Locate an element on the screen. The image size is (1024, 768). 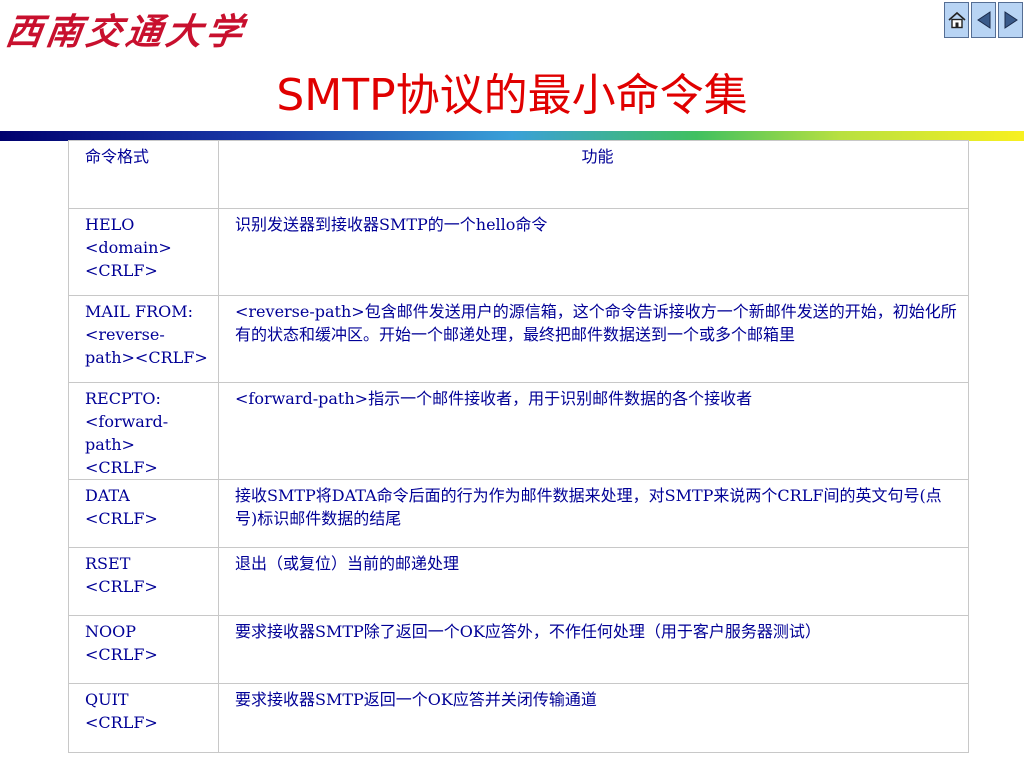
home-button is located at coordinates (956, 20).